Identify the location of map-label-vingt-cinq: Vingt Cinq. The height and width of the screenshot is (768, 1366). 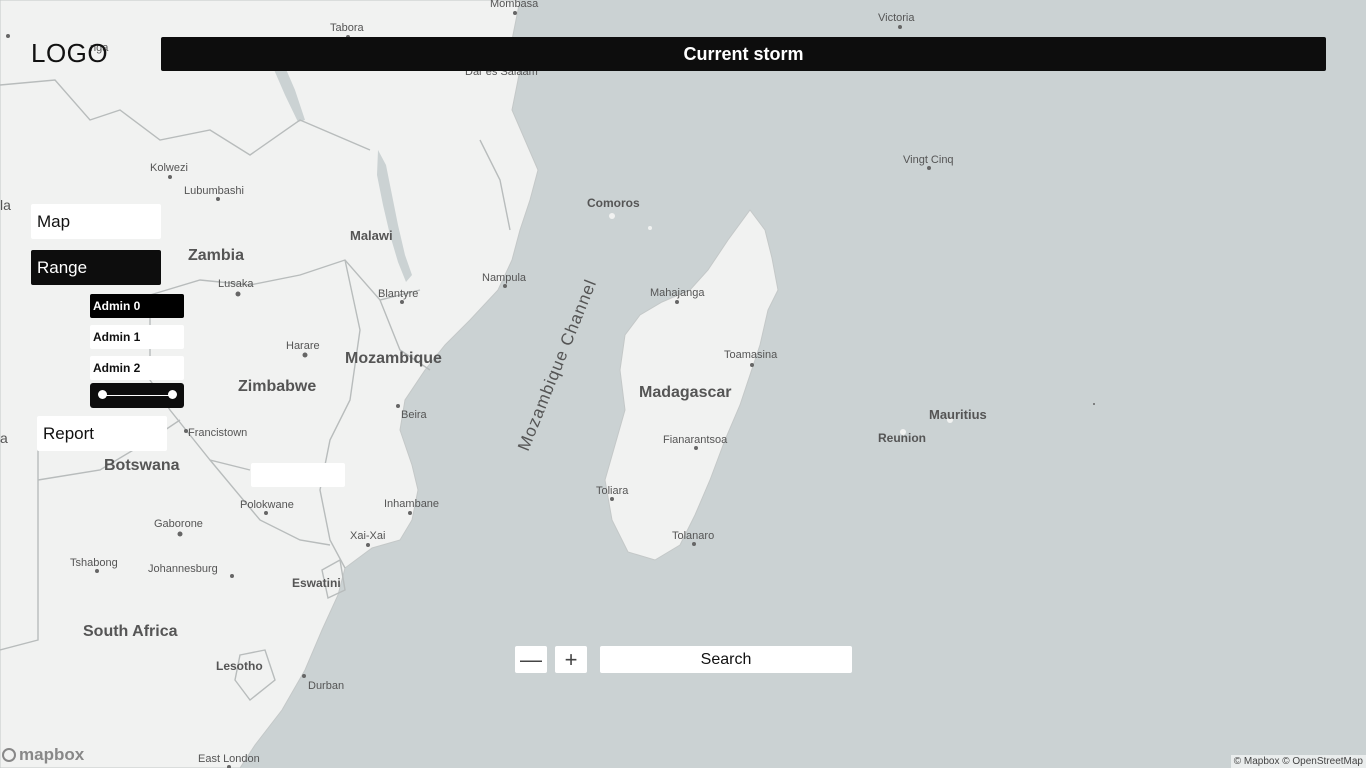
(928, 160).